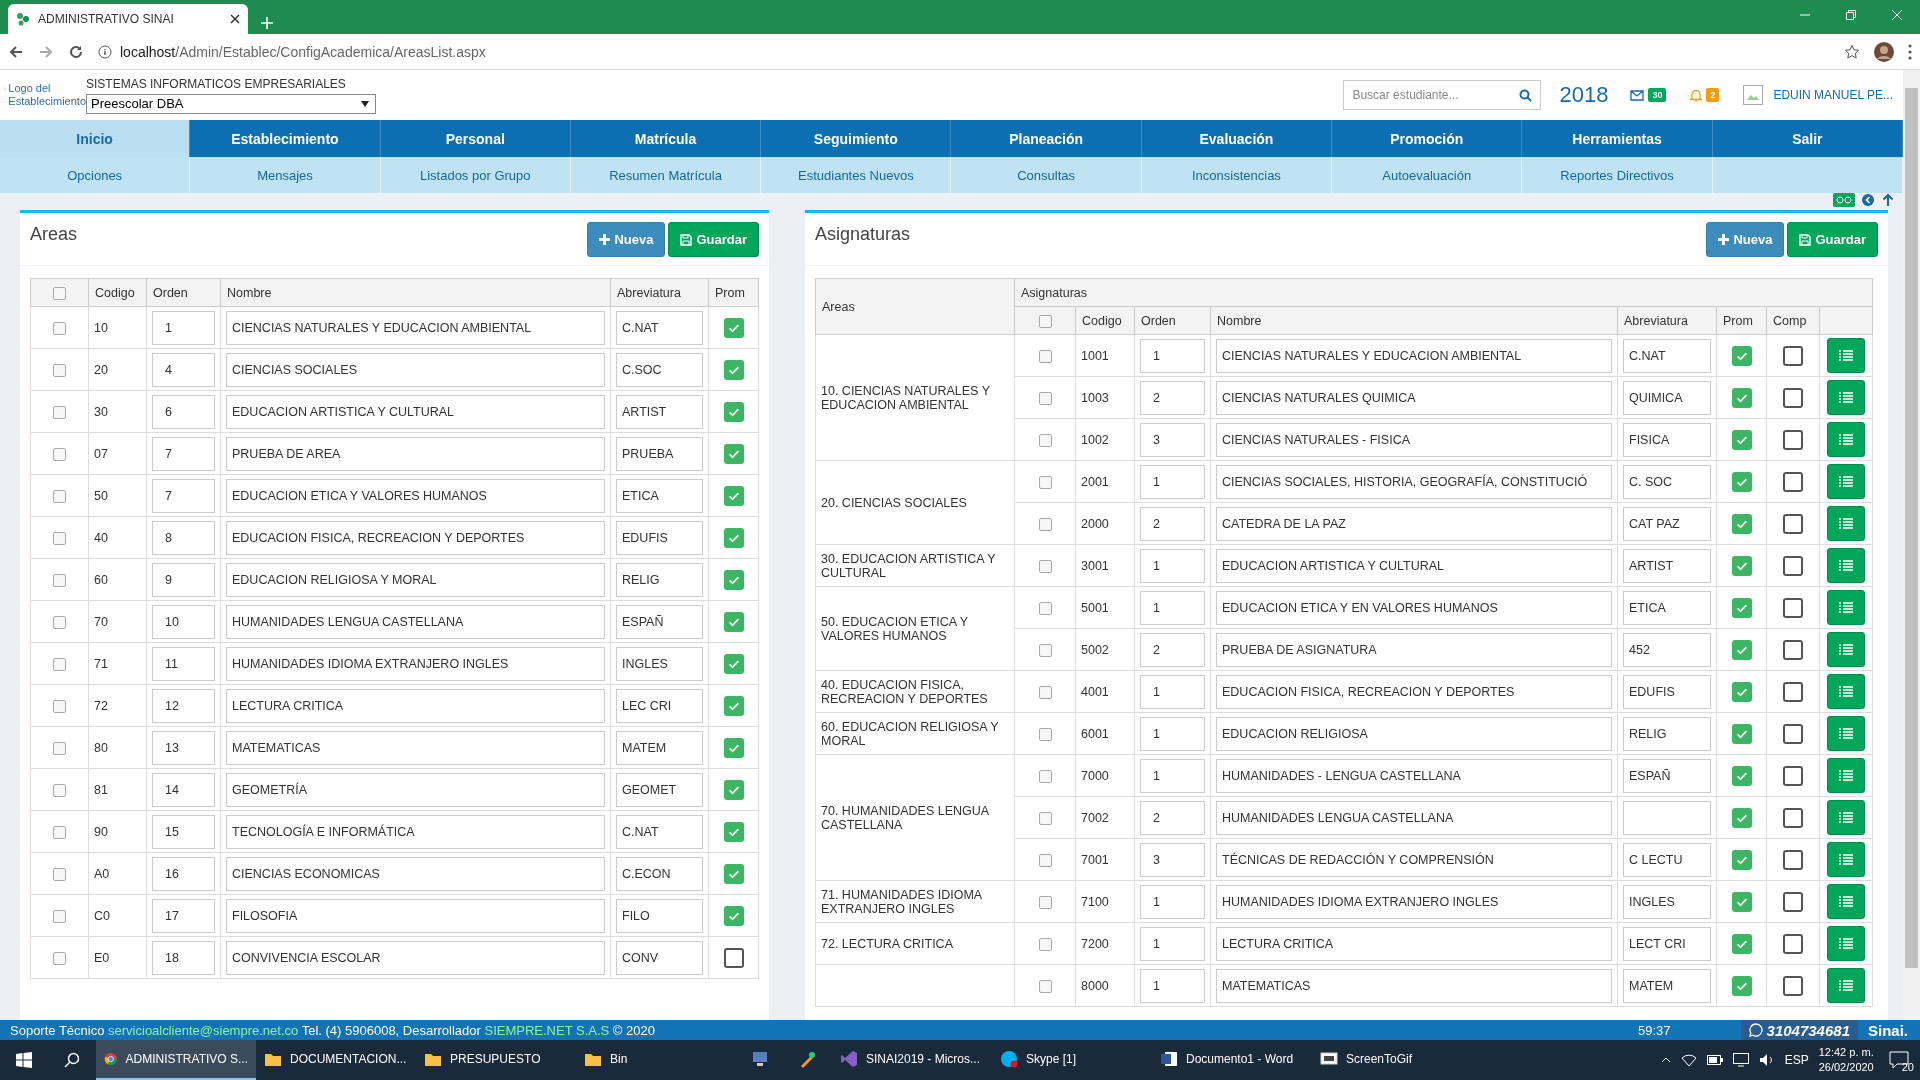  Describe the element at coordinates (1796, 1060) in the screenshot. I see `language-indicator: ESP` at that location.